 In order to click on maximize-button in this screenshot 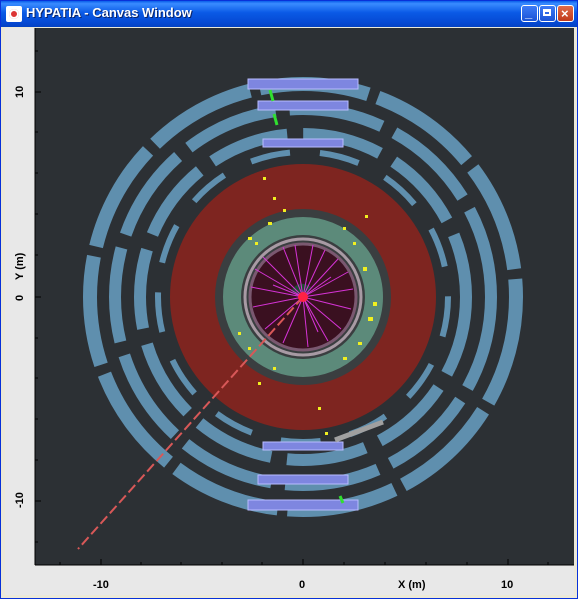, I will do `click(547, 13)`.